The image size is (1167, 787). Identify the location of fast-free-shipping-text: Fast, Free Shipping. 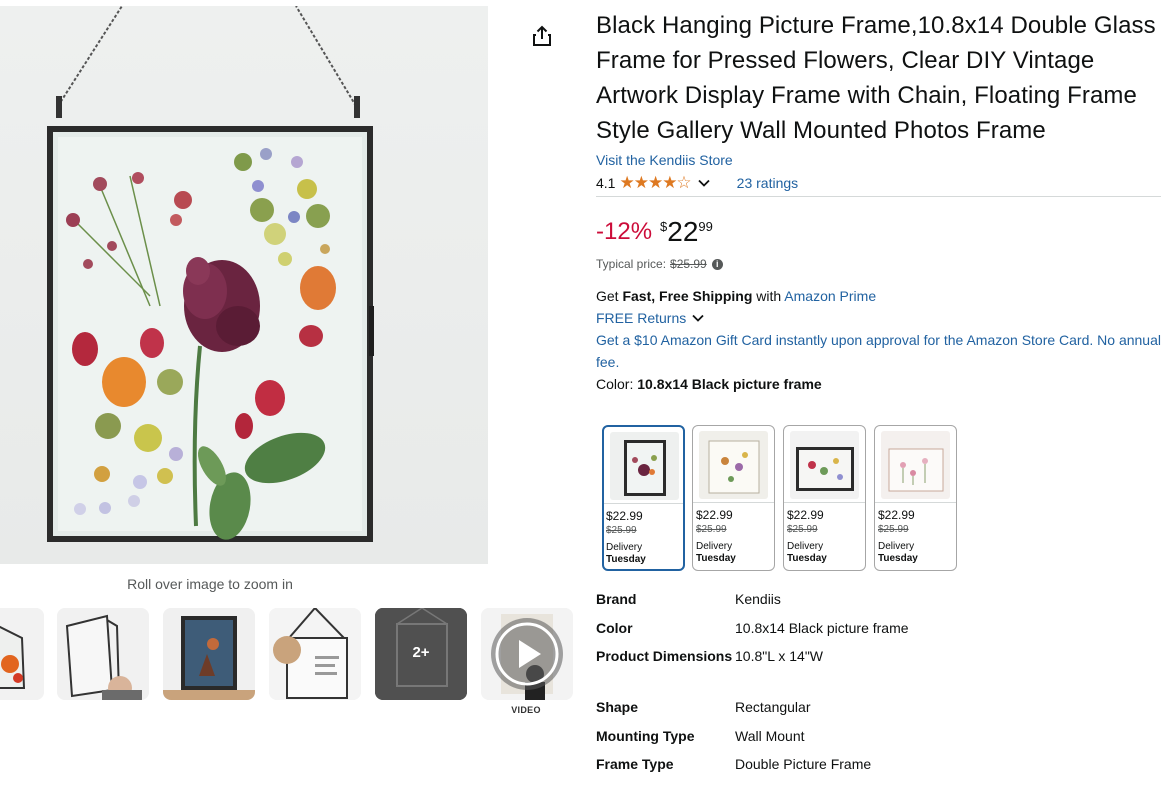
(687, 296).